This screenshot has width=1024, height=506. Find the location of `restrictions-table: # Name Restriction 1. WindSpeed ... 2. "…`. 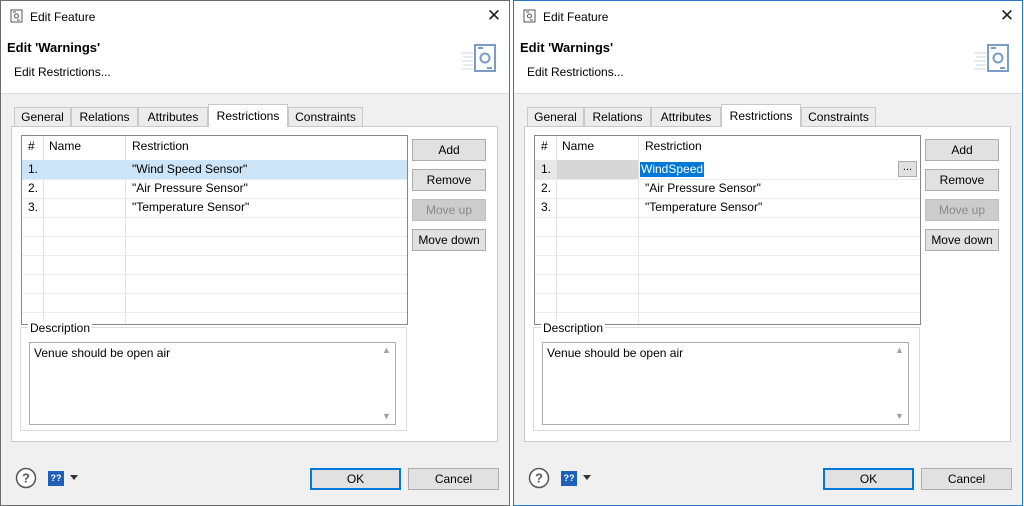

restrictions-table: # Name Restriction 1. WindSpeed ... 2. "… is located at coordinates (727, 230).